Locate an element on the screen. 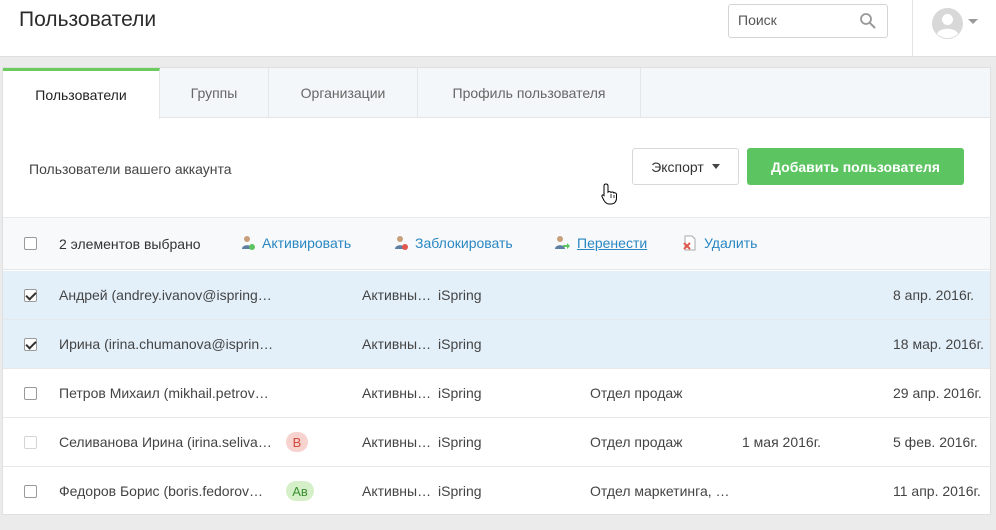  header-divider is located at coordinates (912, 28).